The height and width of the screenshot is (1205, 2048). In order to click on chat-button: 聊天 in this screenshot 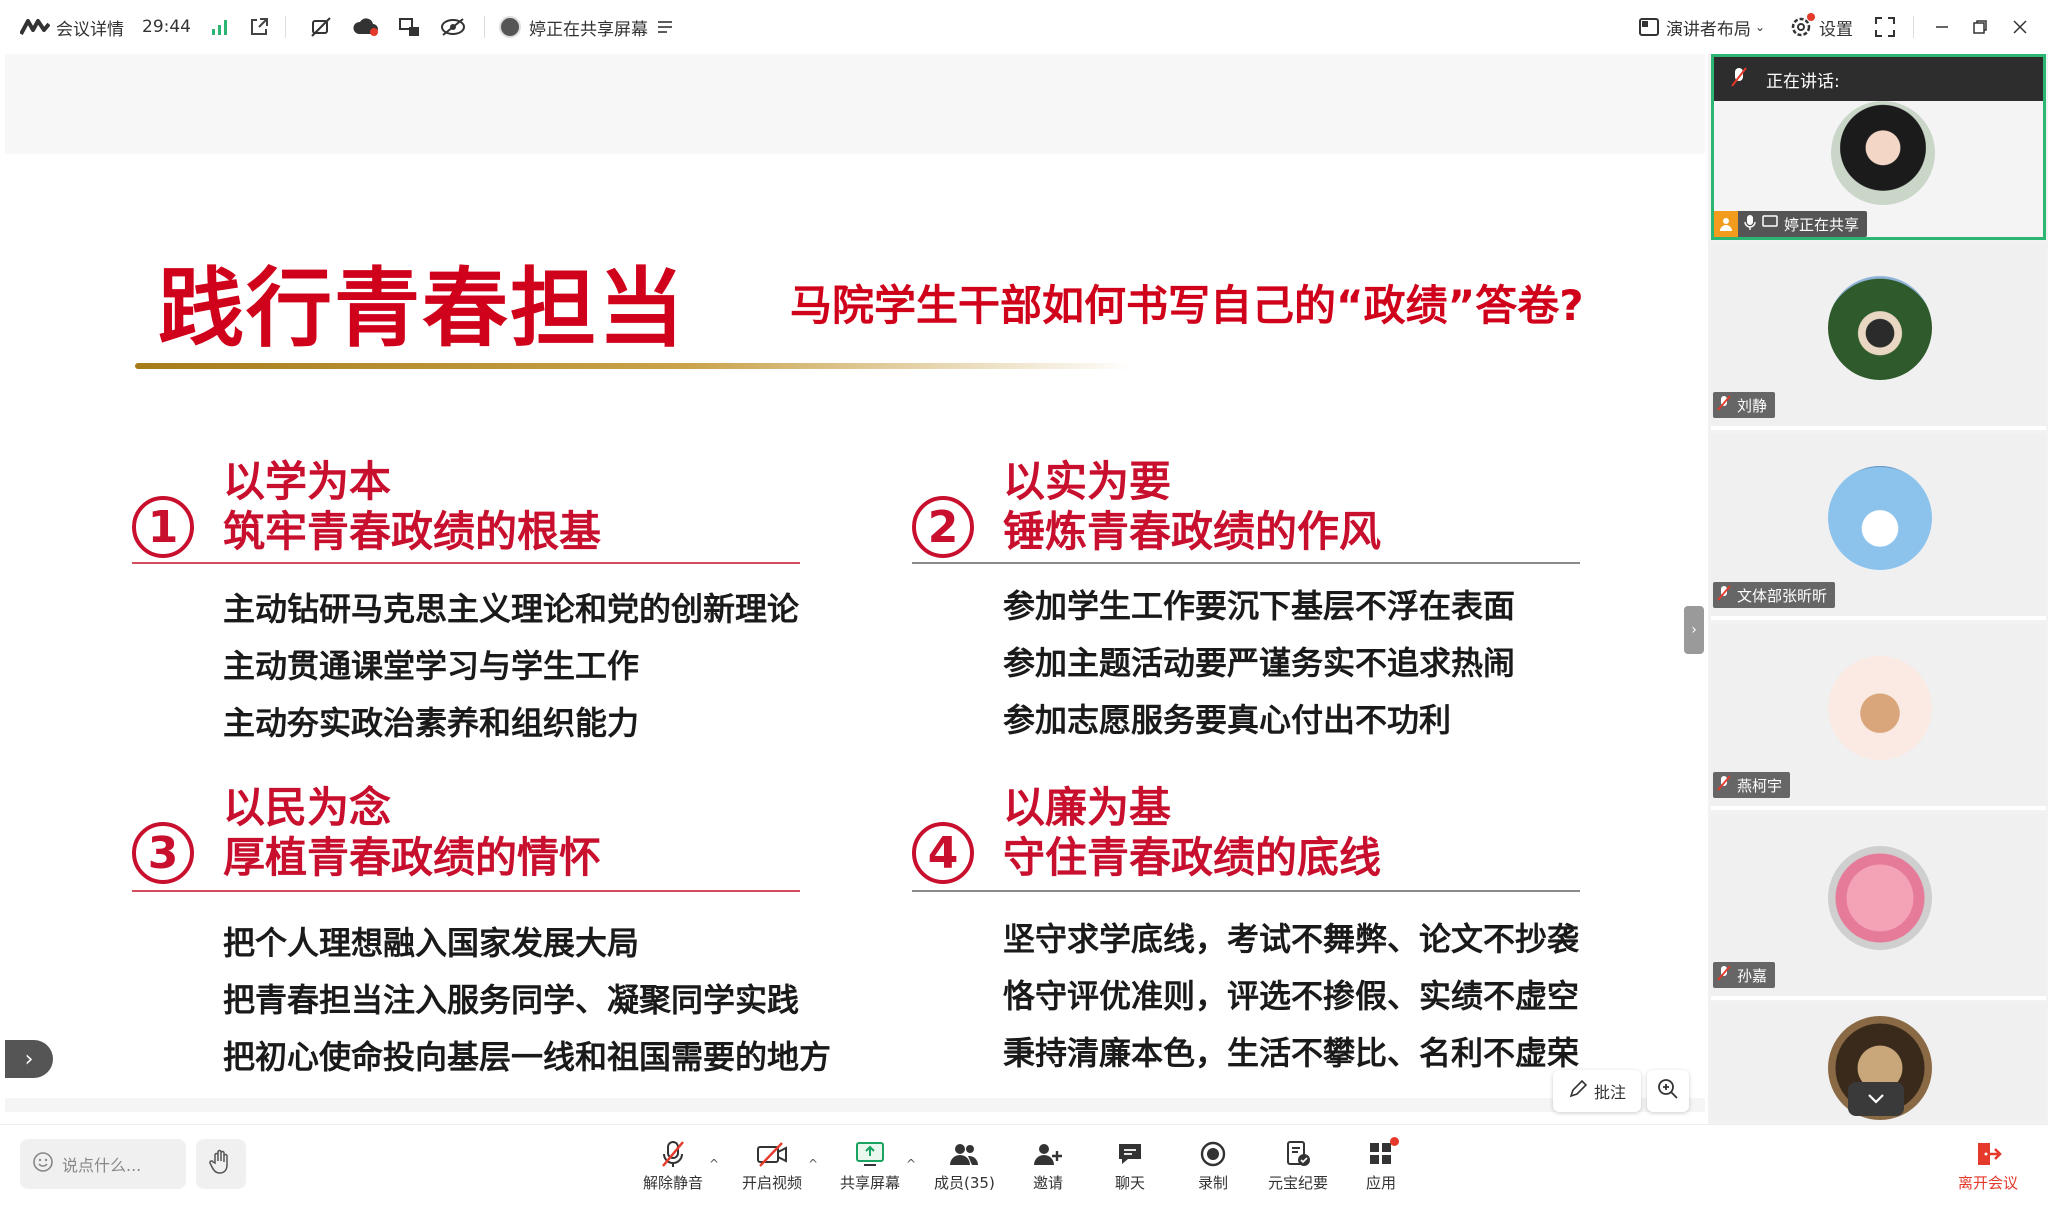, I will do `click(1130, 1166)`.